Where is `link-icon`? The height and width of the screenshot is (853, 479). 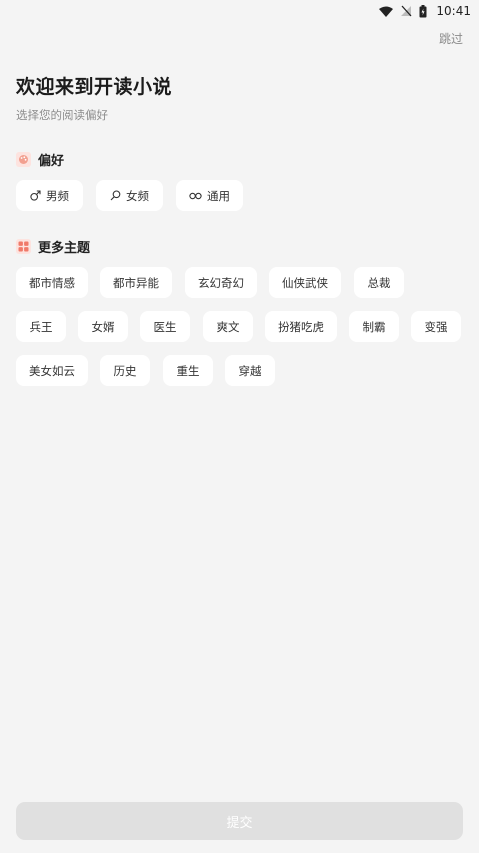 link-icon is located at coordinates (195, 196).